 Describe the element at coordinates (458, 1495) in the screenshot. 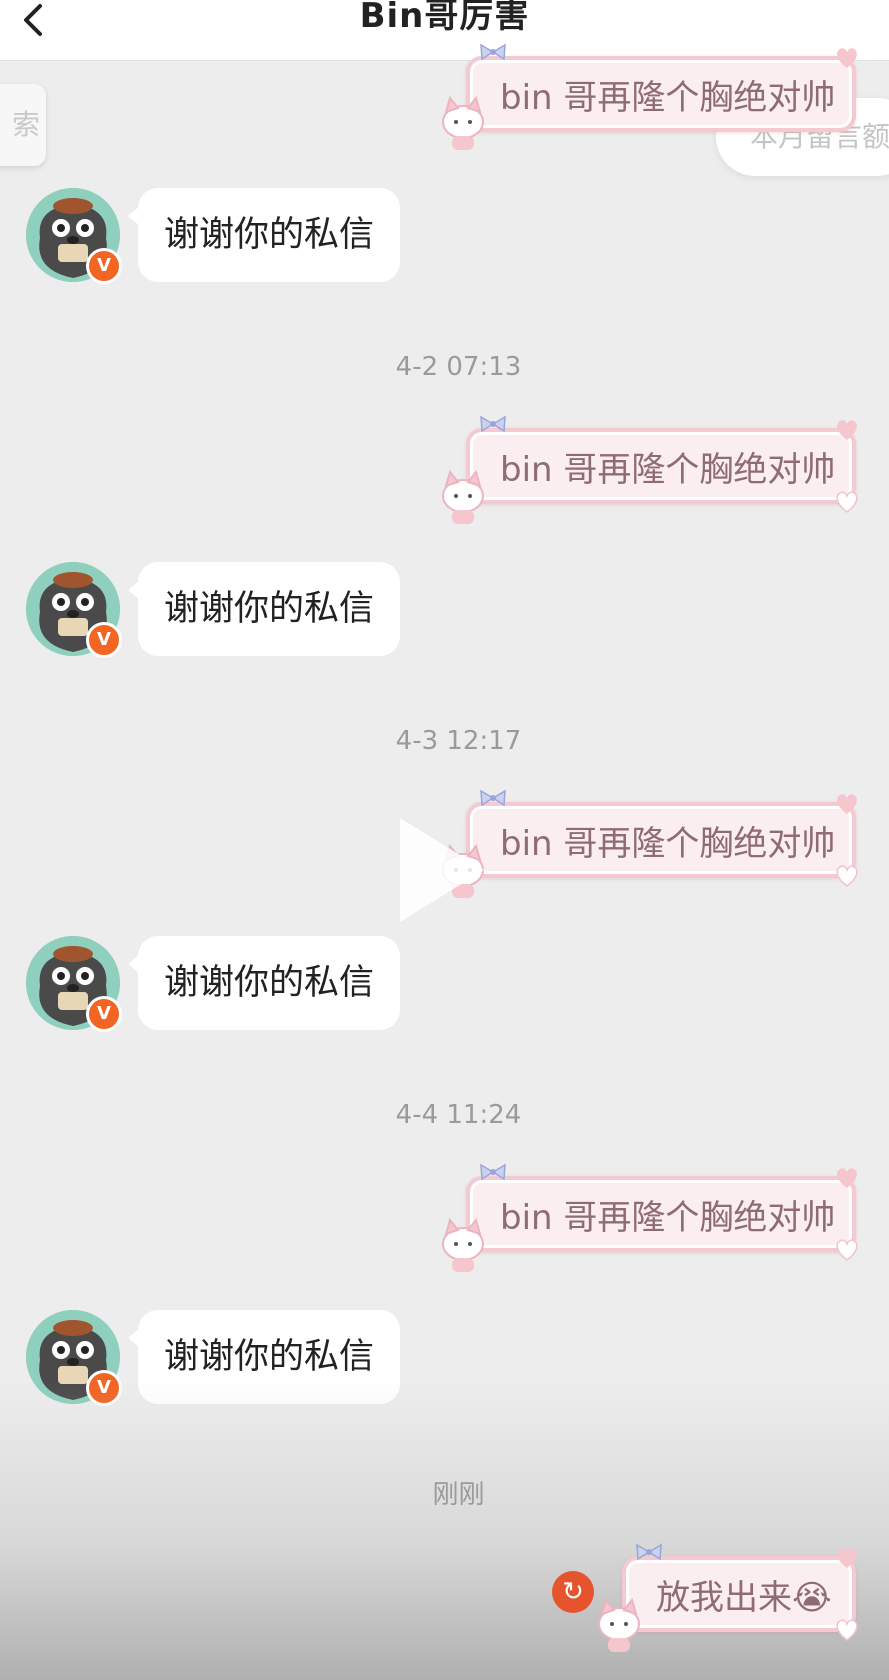

I see `timestamp: 刚刚` at that location.